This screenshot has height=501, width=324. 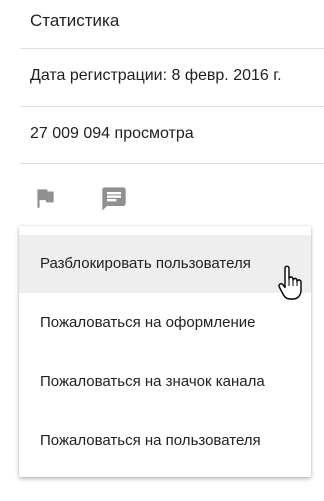 I want to click on stats-title: Статистика, so click(x=75, y=20).